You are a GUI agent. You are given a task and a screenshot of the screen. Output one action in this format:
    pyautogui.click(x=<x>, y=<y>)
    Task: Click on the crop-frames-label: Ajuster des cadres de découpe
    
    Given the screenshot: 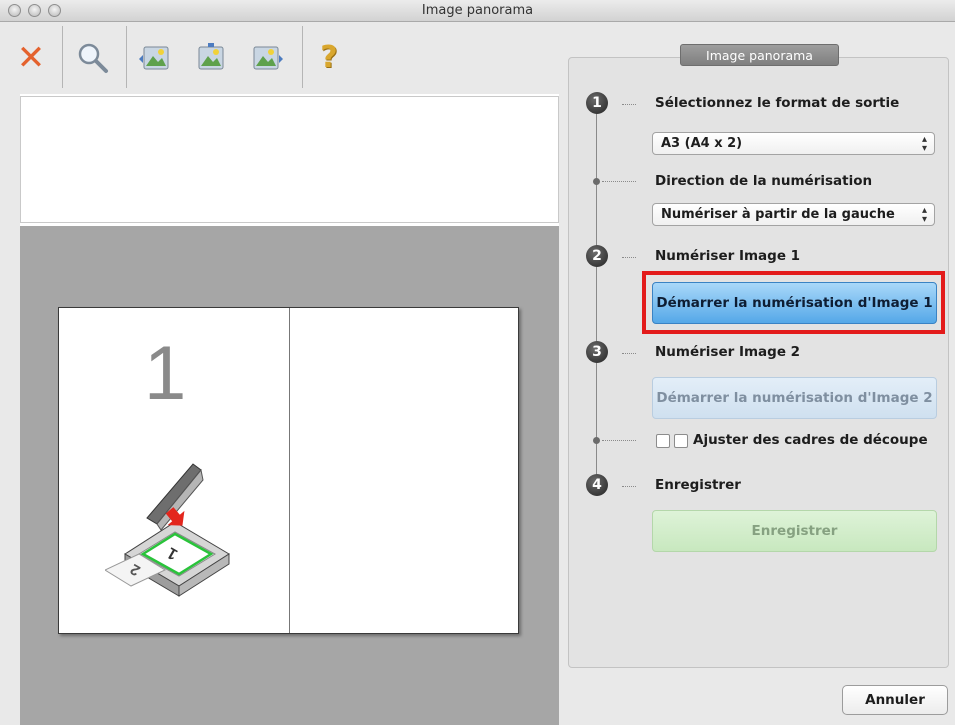 What is the action you would take?
    pyautogui.click(x=810, y=440)
    